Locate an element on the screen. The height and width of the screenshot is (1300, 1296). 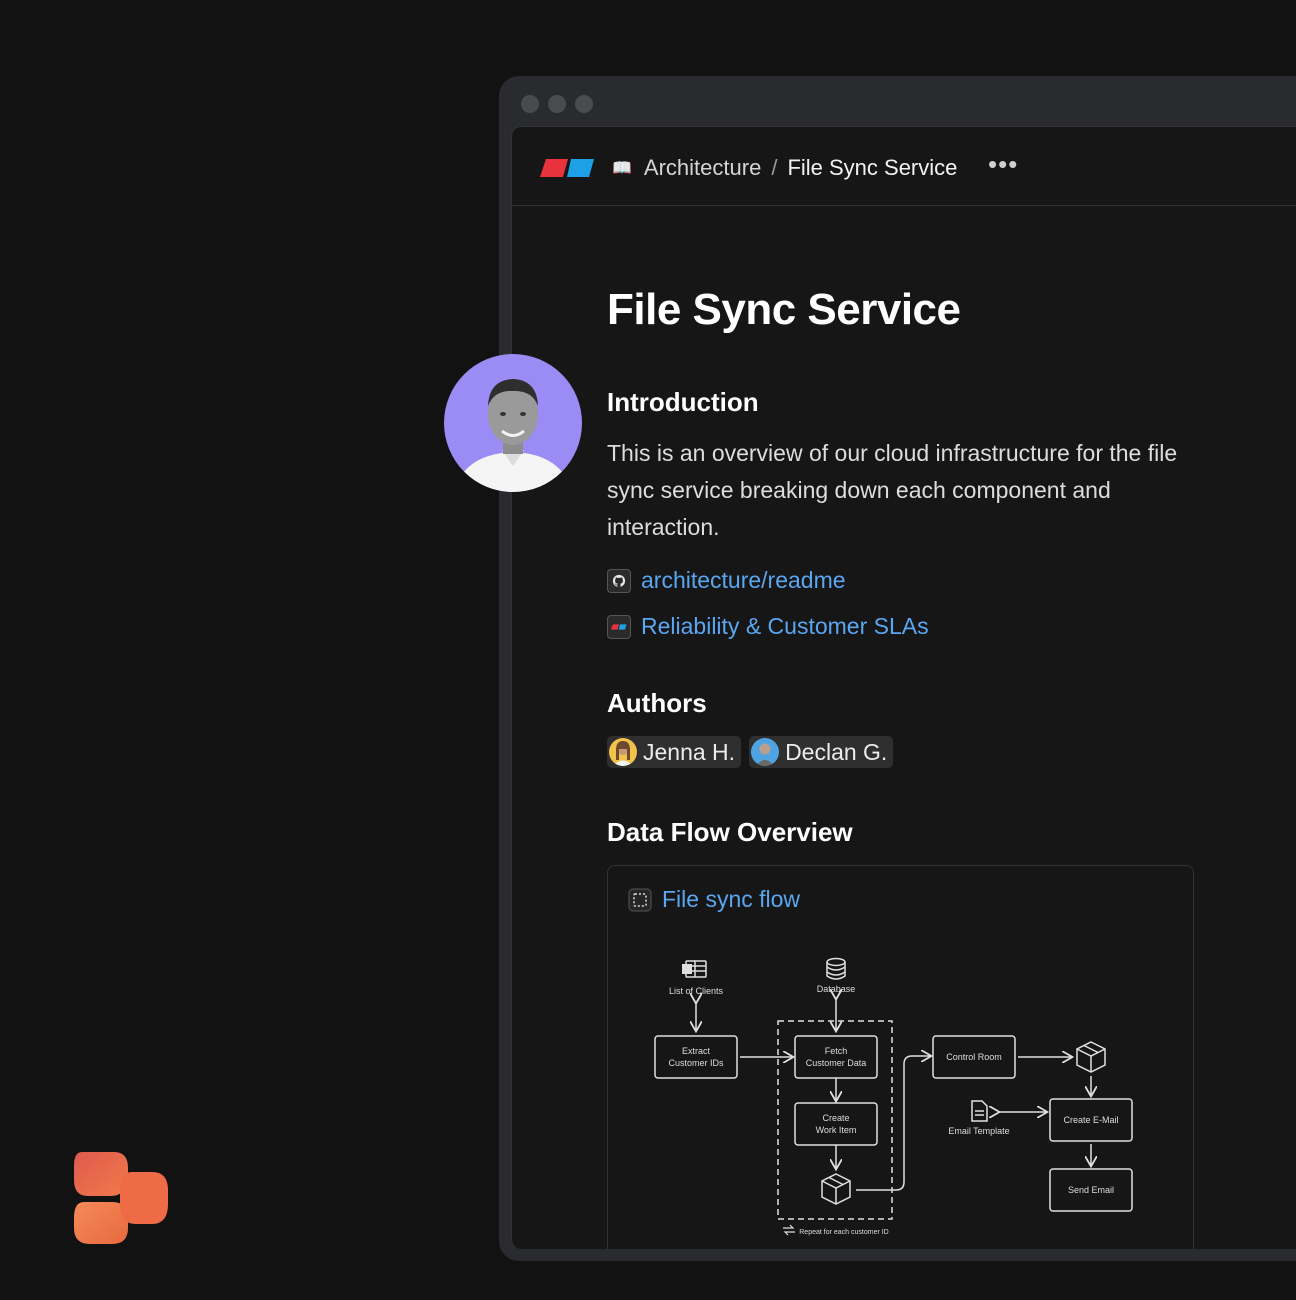
svg-text: Customer IDs is located at coordinates (696, 1063).